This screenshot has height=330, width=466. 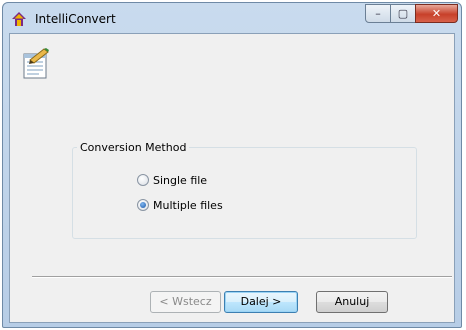 What do you see at coordinates (133, 147) in the screenshot?
I see `group-legend: Conversion Method` at bounding box center [133, 147].